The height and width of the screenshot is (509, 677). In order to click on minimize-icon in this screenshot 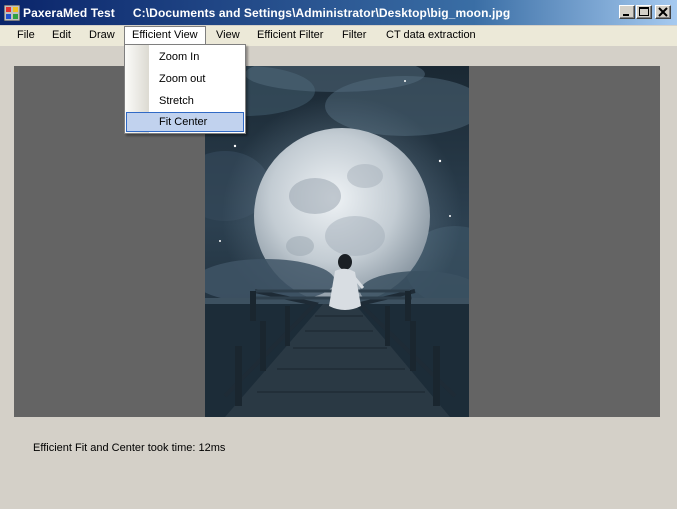, I will do `click(626, 15)`.